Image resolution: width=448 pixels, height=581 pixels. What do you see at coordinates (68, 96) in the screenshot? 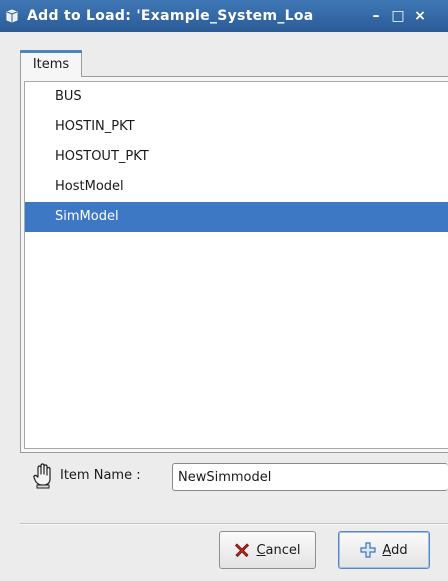
I see `list-item-label: BUS` at bounding box center [68, 96].